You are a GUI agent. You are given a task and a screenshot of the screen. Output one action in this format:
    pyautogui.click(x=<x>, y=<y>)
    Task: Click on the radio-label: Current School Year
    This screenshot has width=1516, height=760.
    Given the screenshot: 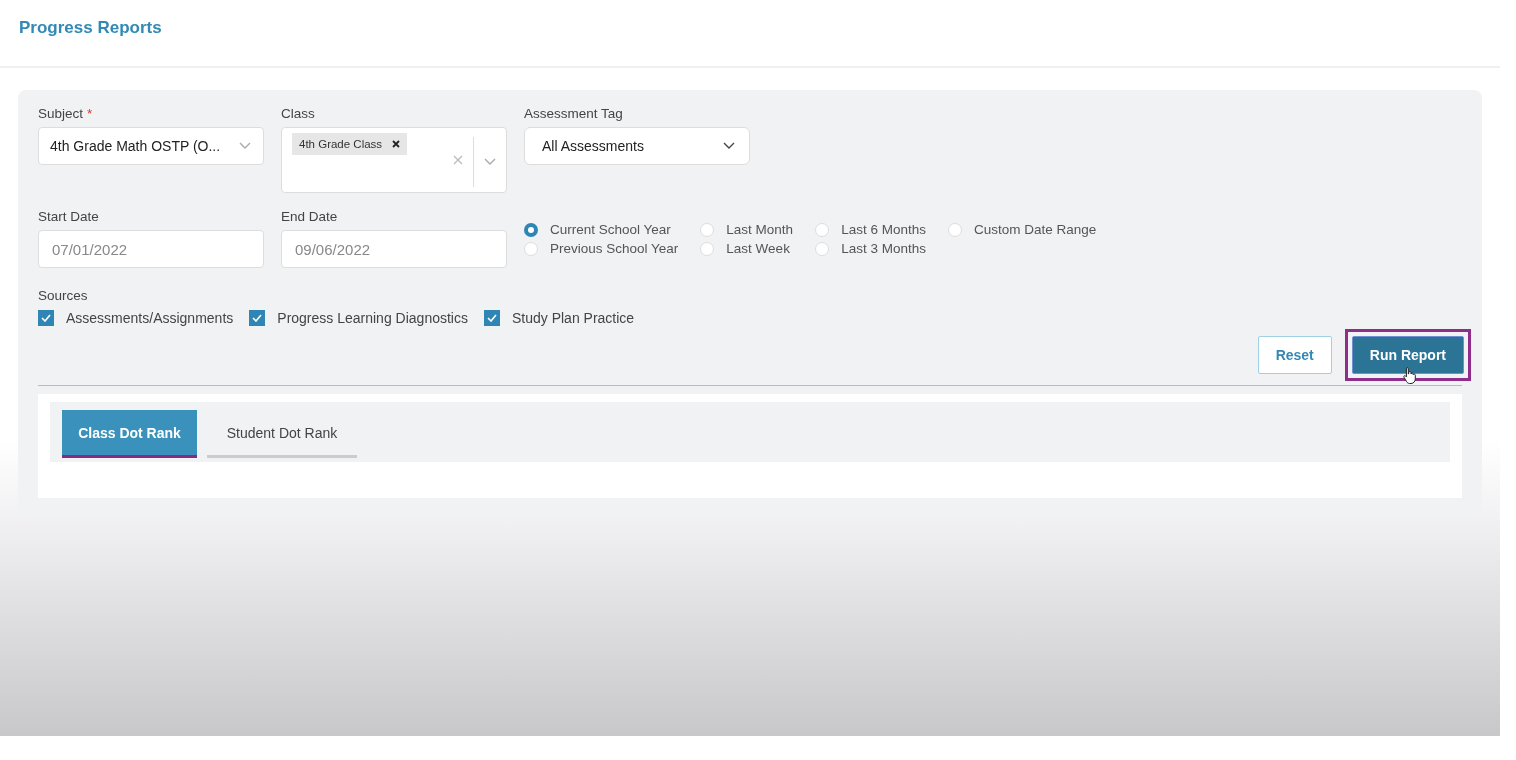 What is the action you would take?
    pyautogui.click(x=610, y=229)
    